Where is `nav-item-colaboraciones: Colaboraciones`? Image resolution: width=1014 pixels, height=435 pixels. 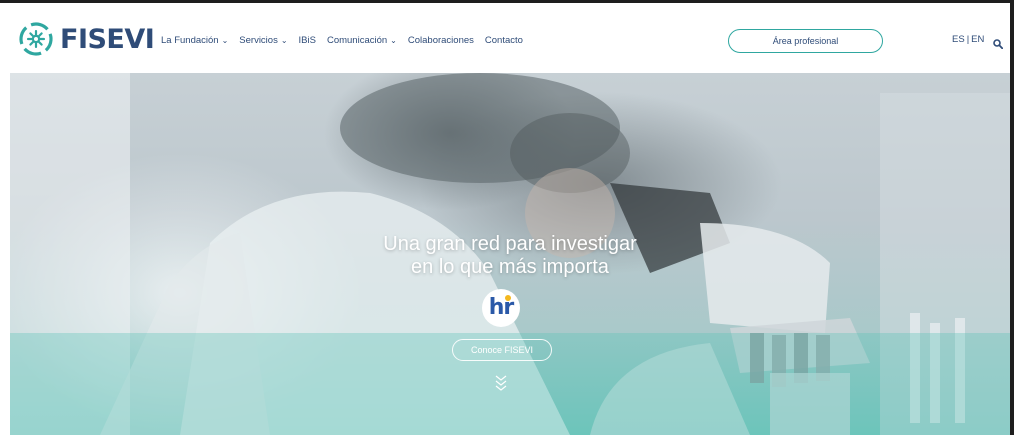
nav-item-colaboraciones: Colaboraciones is located at coordinates (441, 40).